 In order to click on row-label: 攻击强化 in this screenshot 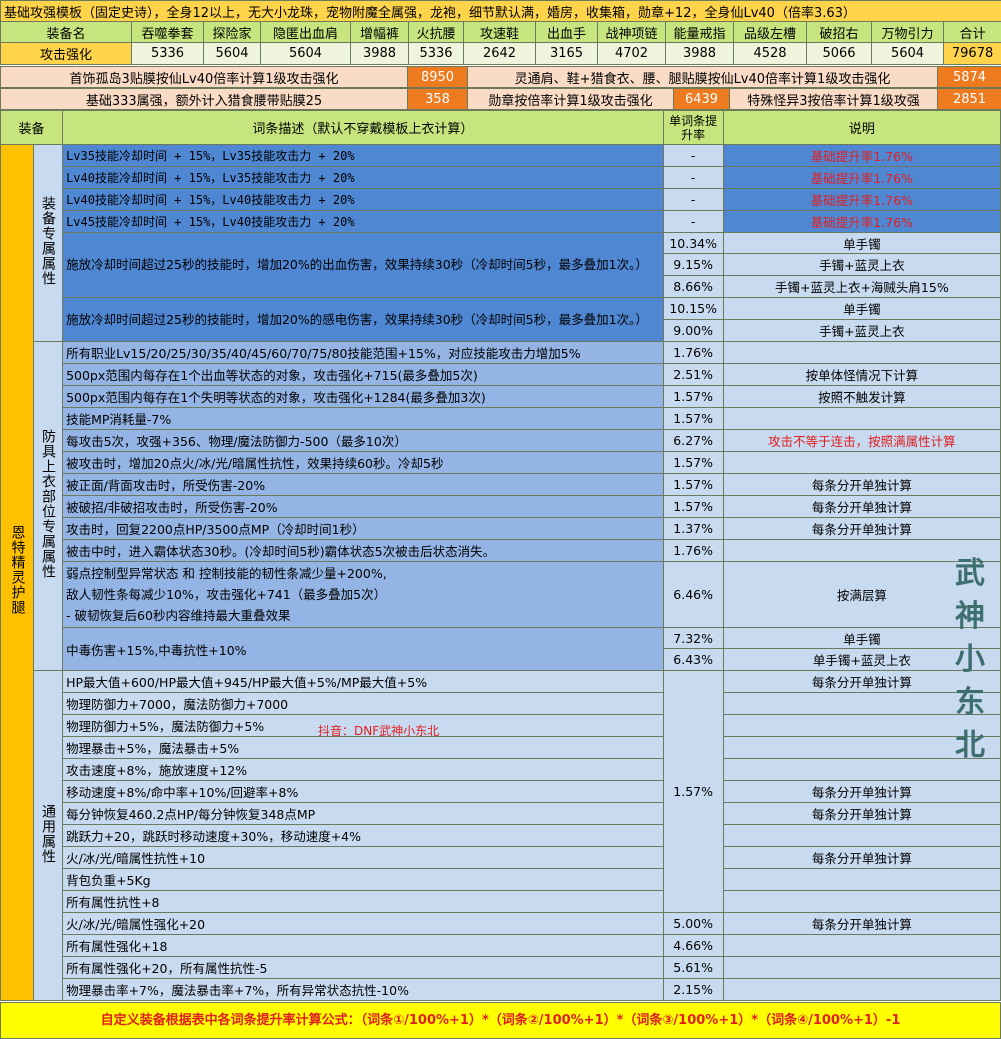, I will do `click(66, 54)`.